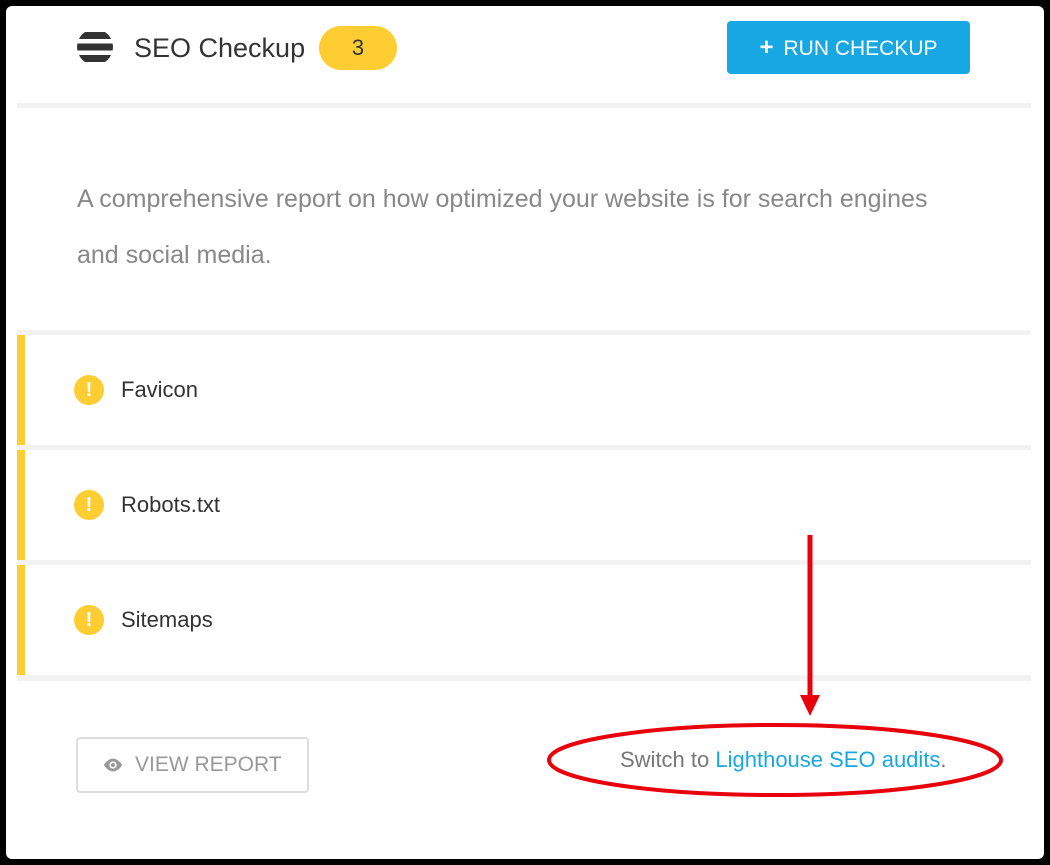 This screenshot has height=865, width=1050. Describe the element at coordinates (524, 620) in the screenshot. I see `check-item-sitemaps: ! Sitemaps` at that location.